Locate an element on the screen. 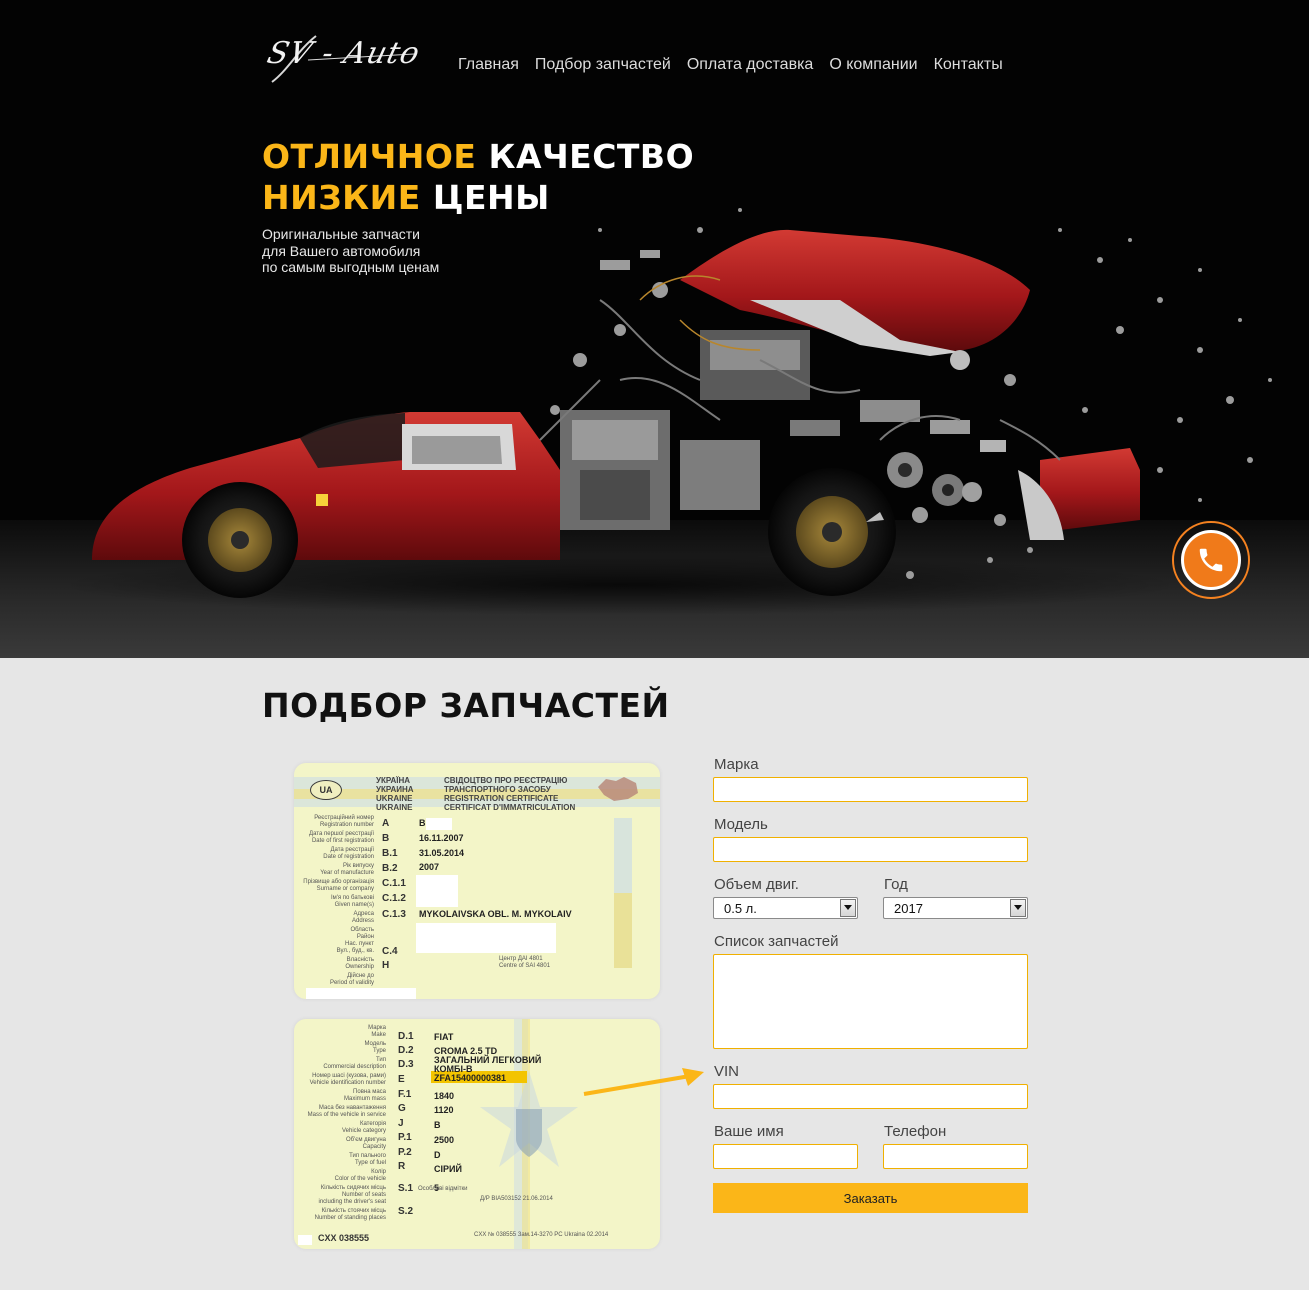 Image resolution: width=1309 pixels, height=1290 pixels. doc-code: D.3 is located at coordinates (406, 1064).